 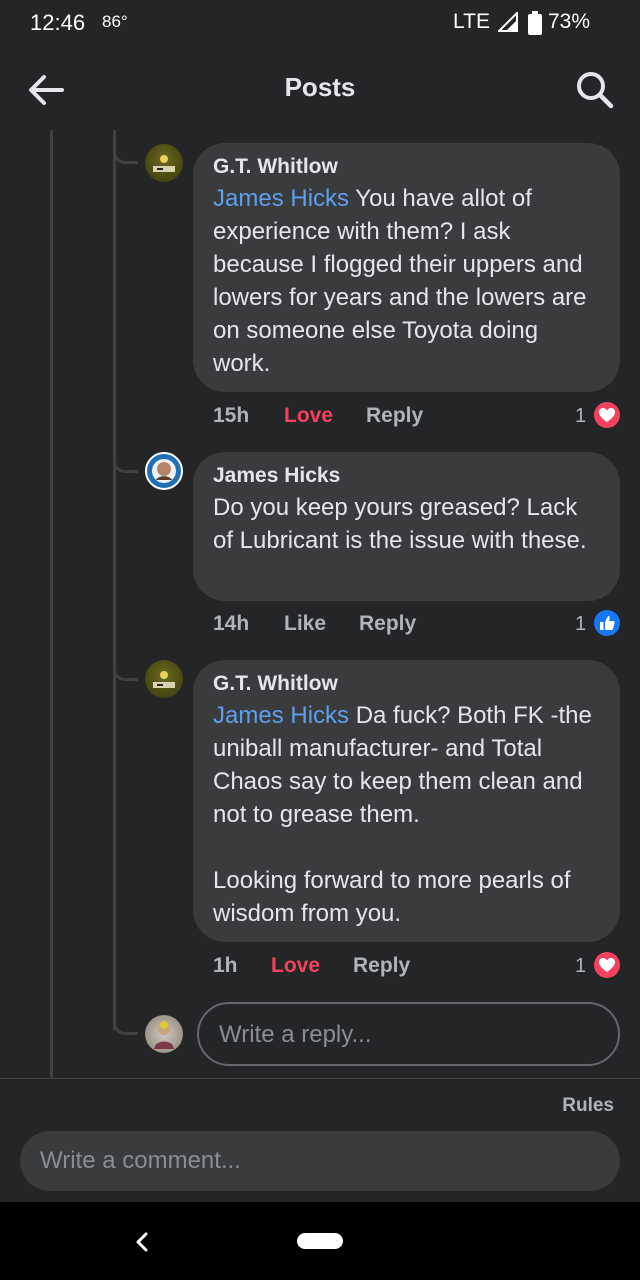 I want to click on like-icon, so click(x=607, y=623).